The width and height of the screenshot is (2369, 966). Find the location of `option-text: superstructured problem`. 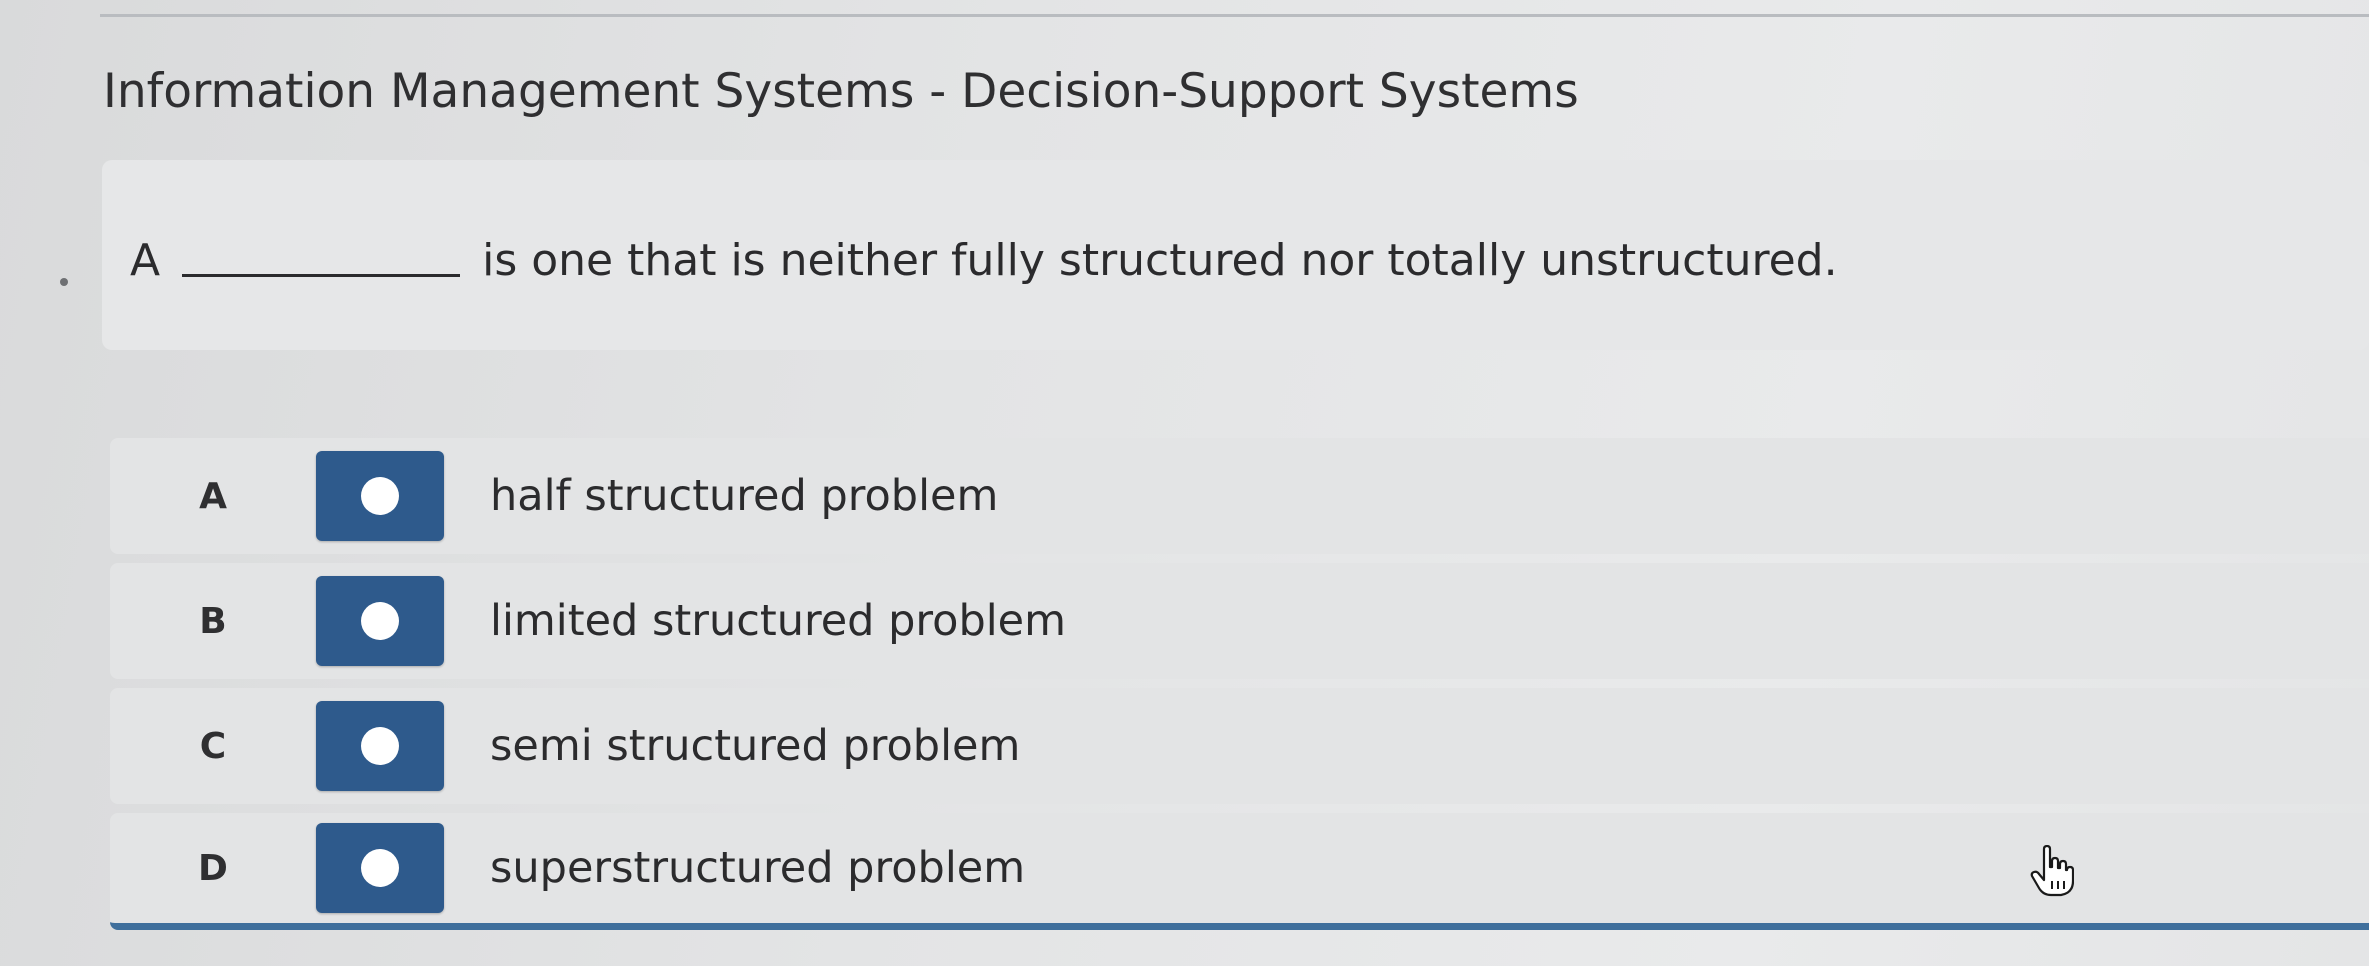

option-text: superstructured problem is located at coordinates (758, 868).